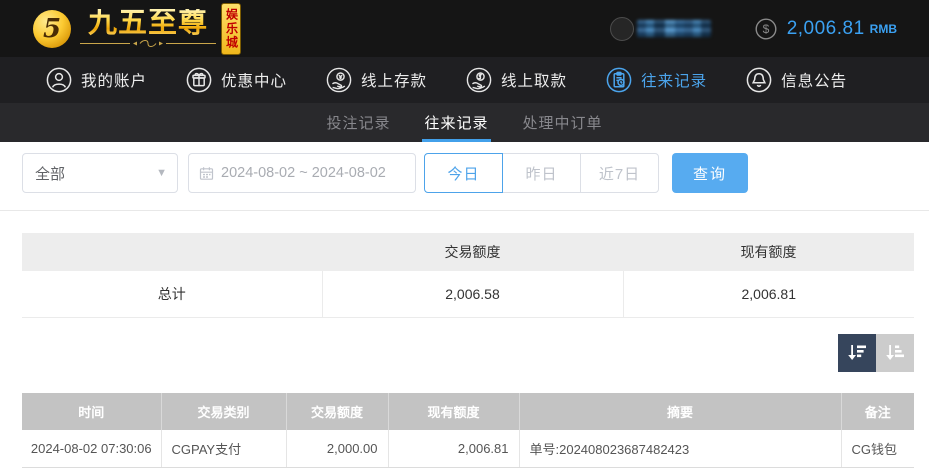 The height and width of the screenshot is (470, 929). Describe the element at coordinates (710, 173) in the screenshot. I see `search-button: 查询` at that location.